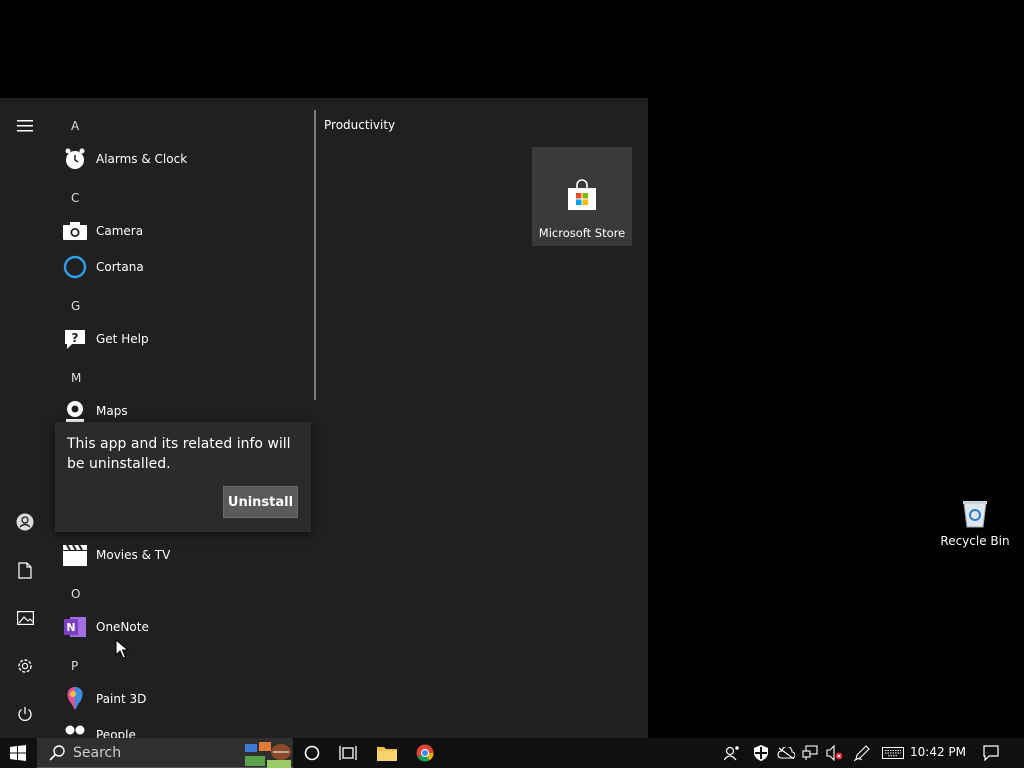 The image size is (1024, 768). What do you see at coordinates (182, 727) in the screenshot?
I see `app-people: People` at bounding box center [182, 727].